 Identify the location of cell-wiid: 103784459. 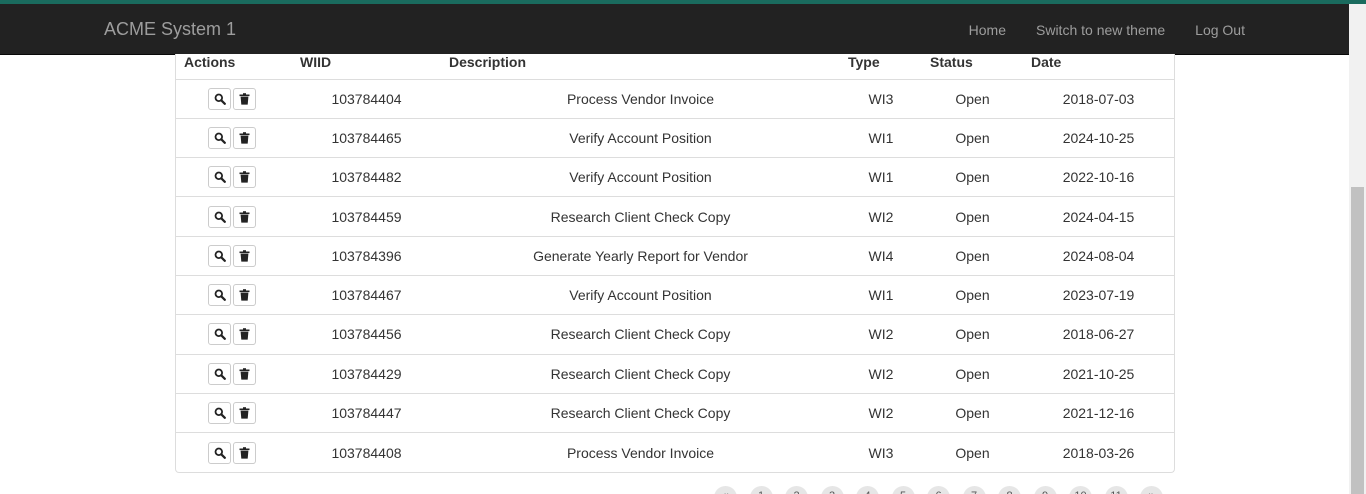
(366, 216).